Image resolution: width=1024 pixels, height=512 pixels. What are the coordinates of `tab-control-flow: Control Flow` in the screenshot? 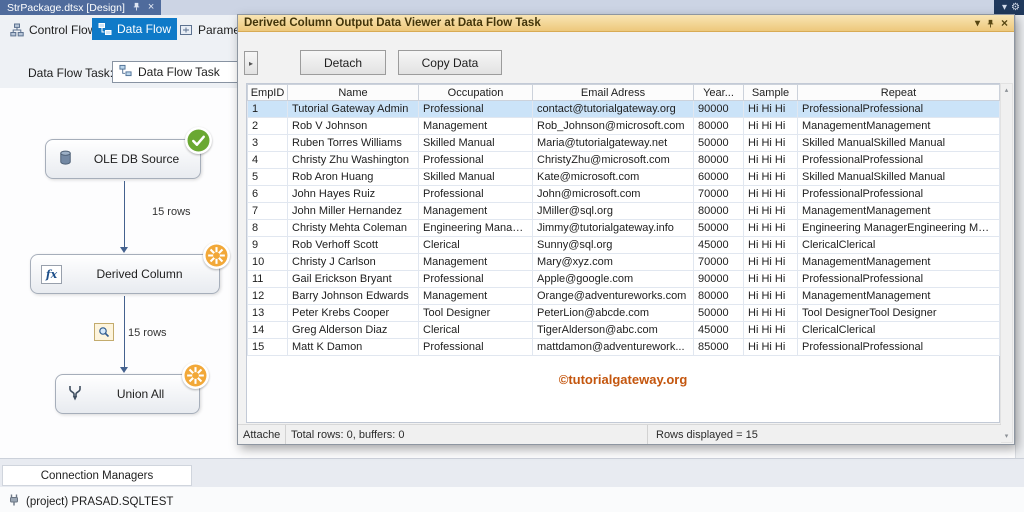 It's located at (53, 30).